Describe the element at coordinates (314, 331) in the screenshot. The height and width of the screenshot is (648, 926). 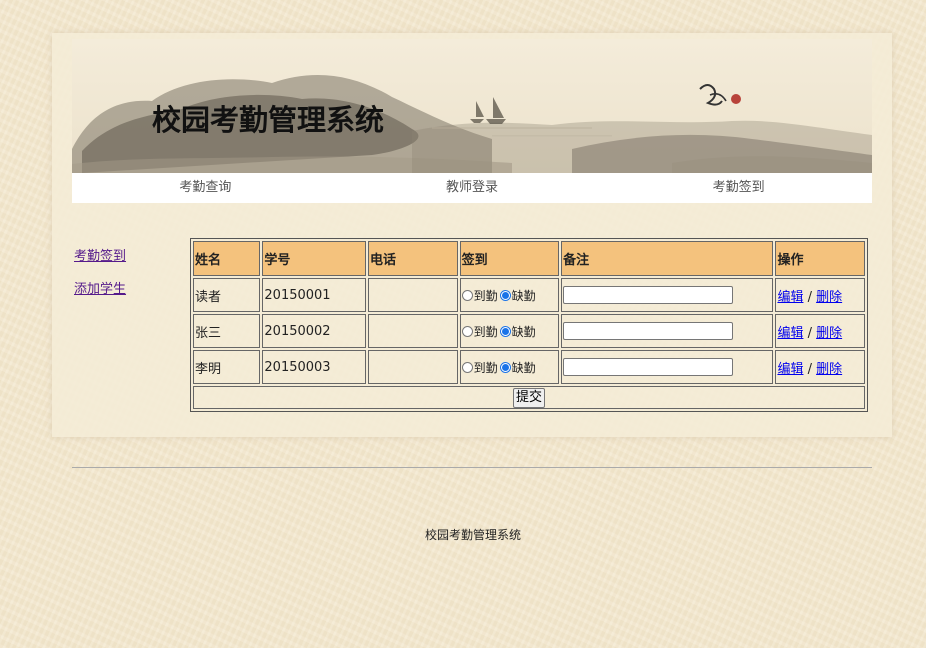
I see `cell-student-id: 20150002` at that location.